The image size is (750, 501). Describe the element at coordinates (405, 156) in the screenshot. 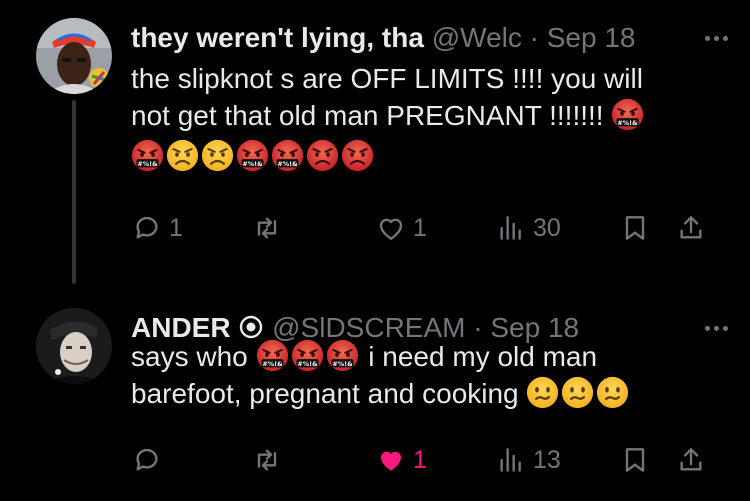

I see `emoji-row` at that location.